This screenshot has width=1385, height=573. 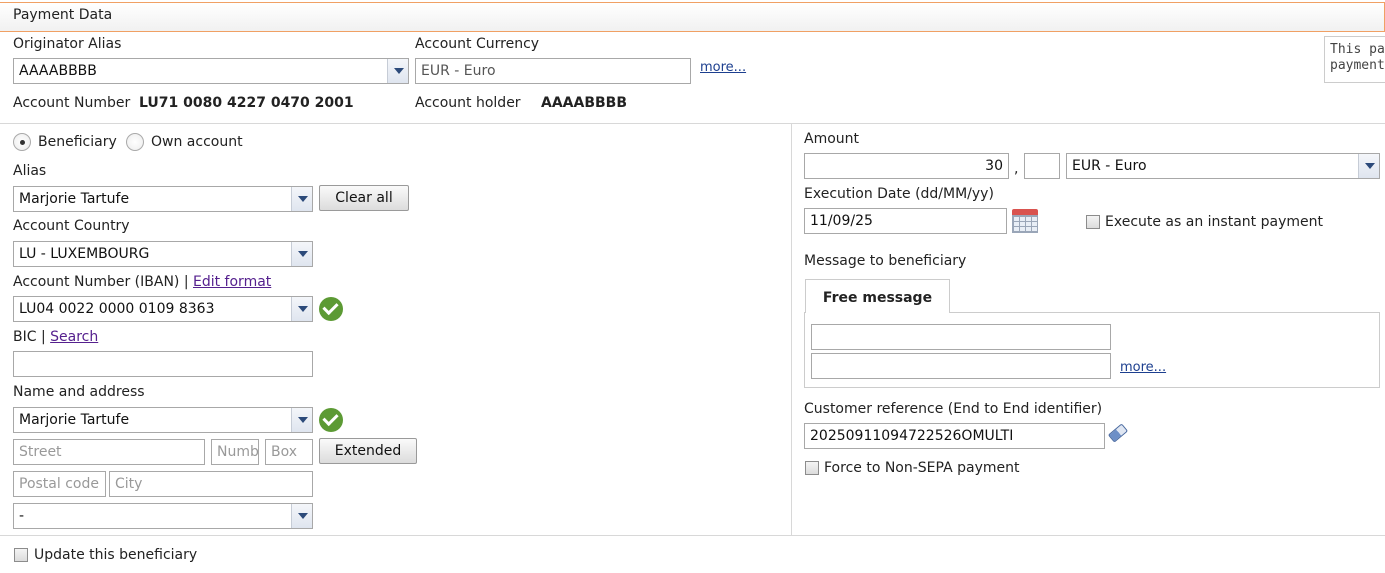 I want to click on bic-label: BIC |, so click(x=29, y=337).